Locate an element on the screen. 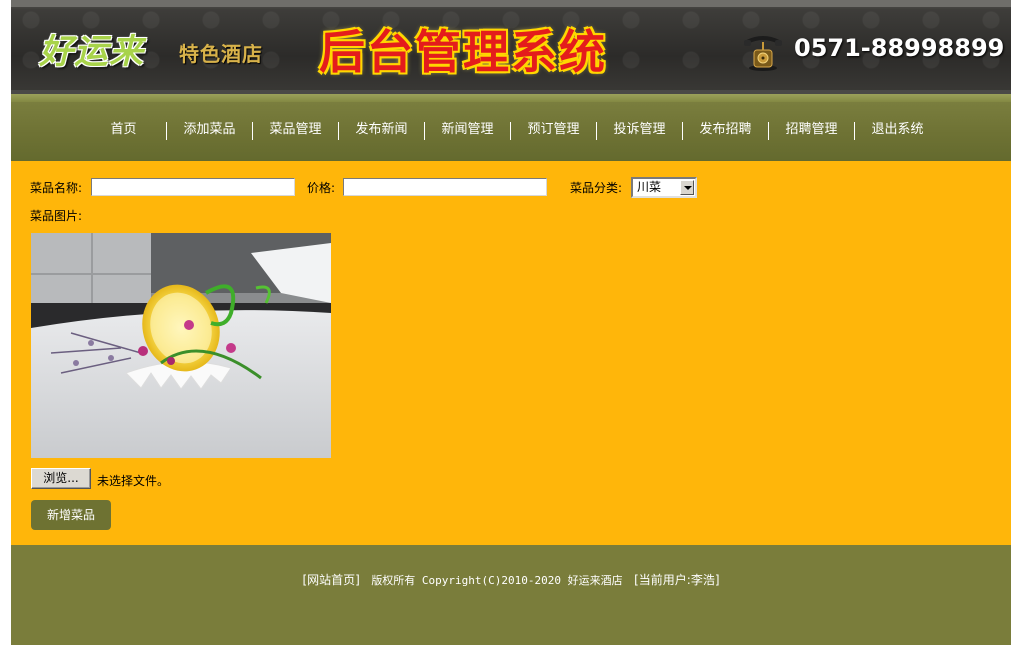  nav-item-home: 首页 is located at coordinates (124, 131).